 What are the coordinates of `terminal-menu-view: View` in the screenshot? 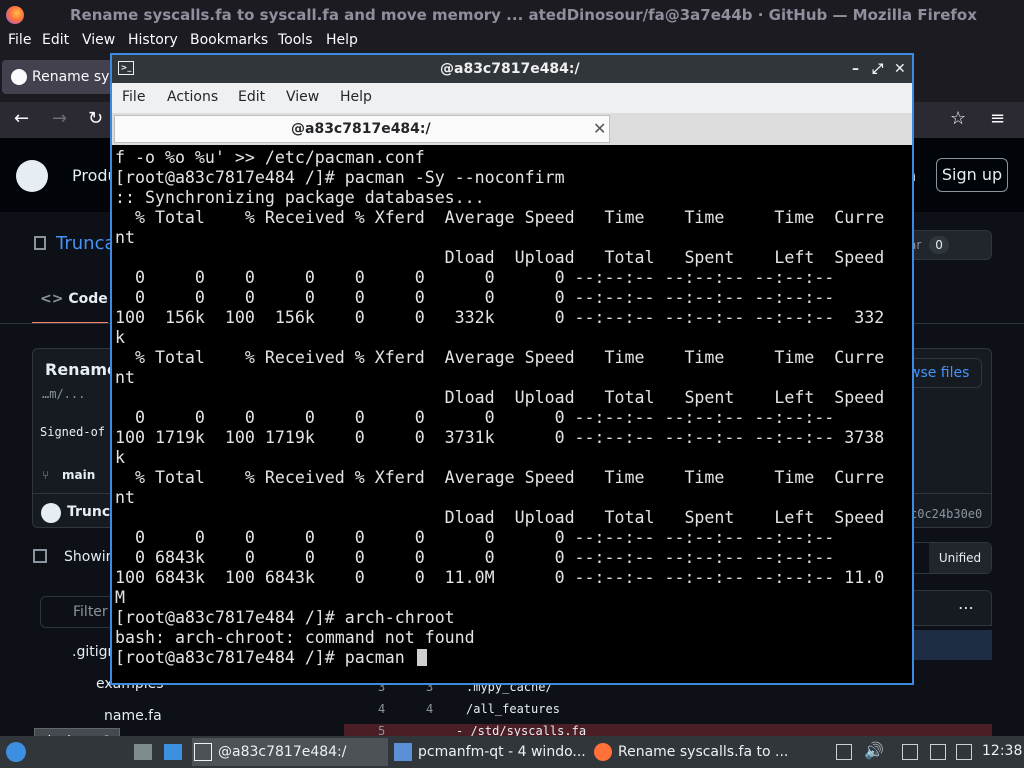 It's located at (302, 97).